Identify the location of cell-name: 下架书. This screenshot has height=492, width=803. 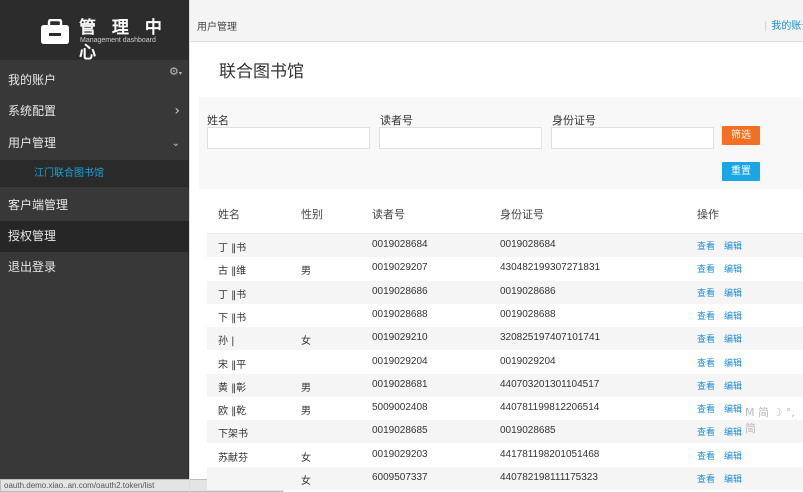
(233, 435).